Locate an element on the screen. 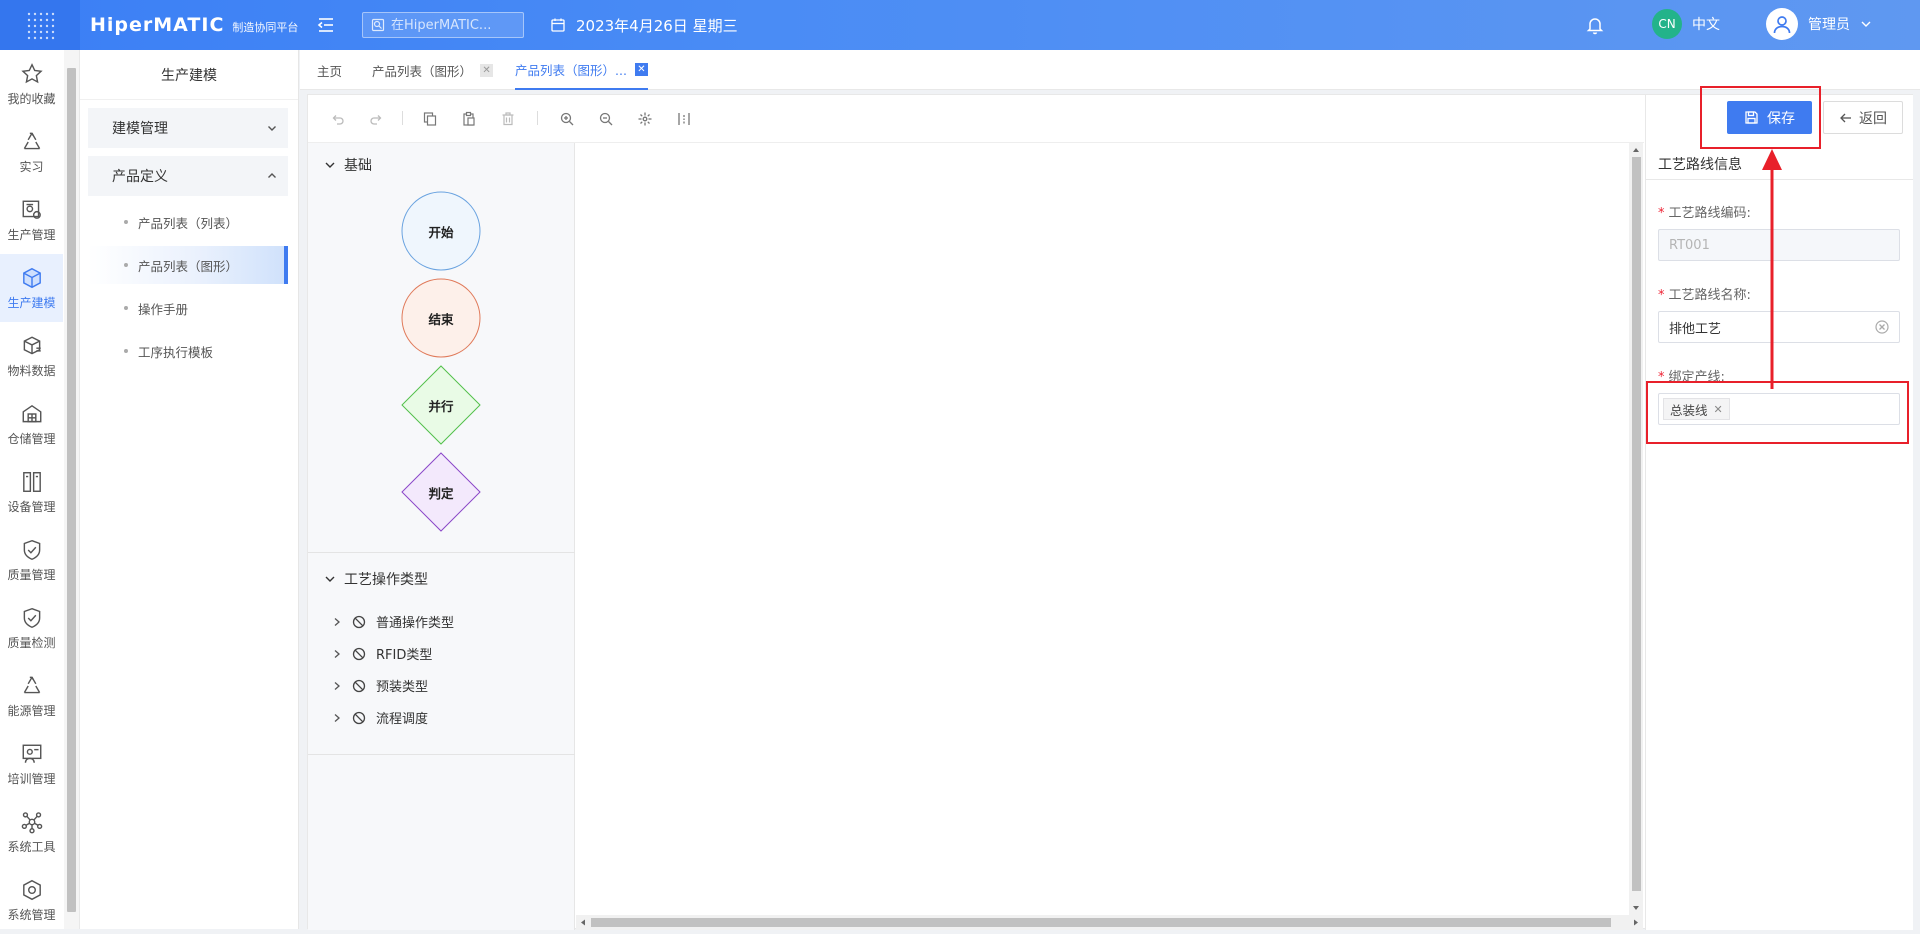 The width and height of the screenshot is (1920, 934). rail-item-9: 能源管理 is located at coordinates (31, 696).